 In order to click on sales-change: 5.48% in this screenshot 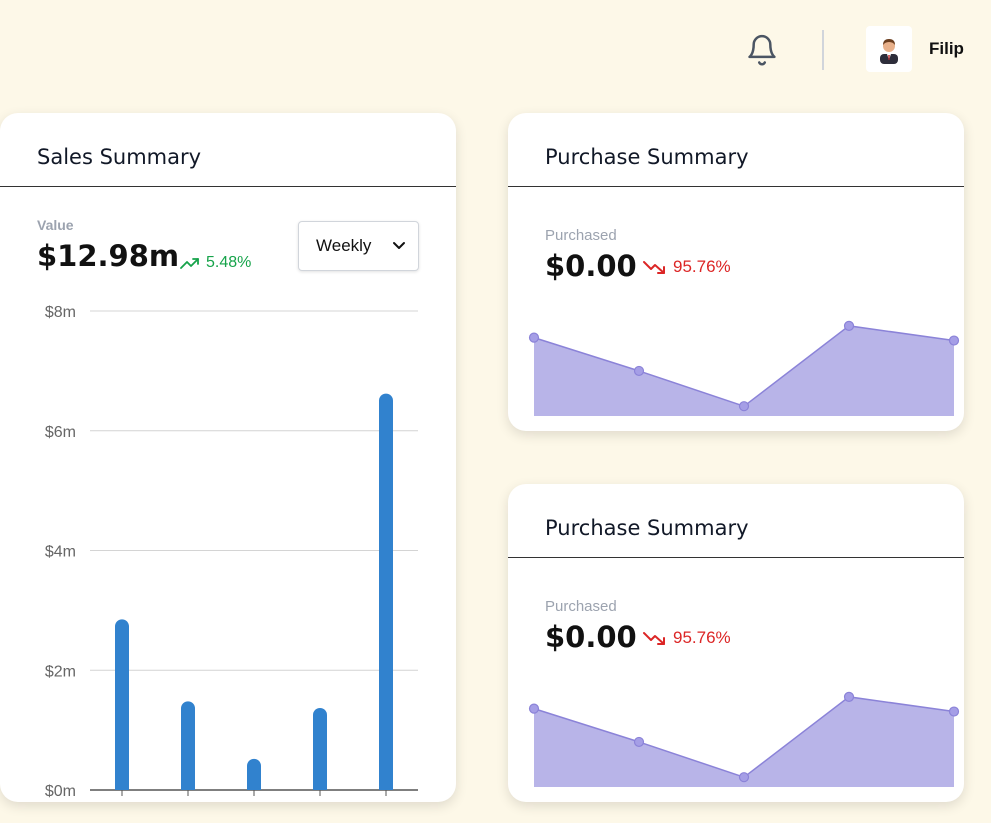, I will do `click(215, 263)`.